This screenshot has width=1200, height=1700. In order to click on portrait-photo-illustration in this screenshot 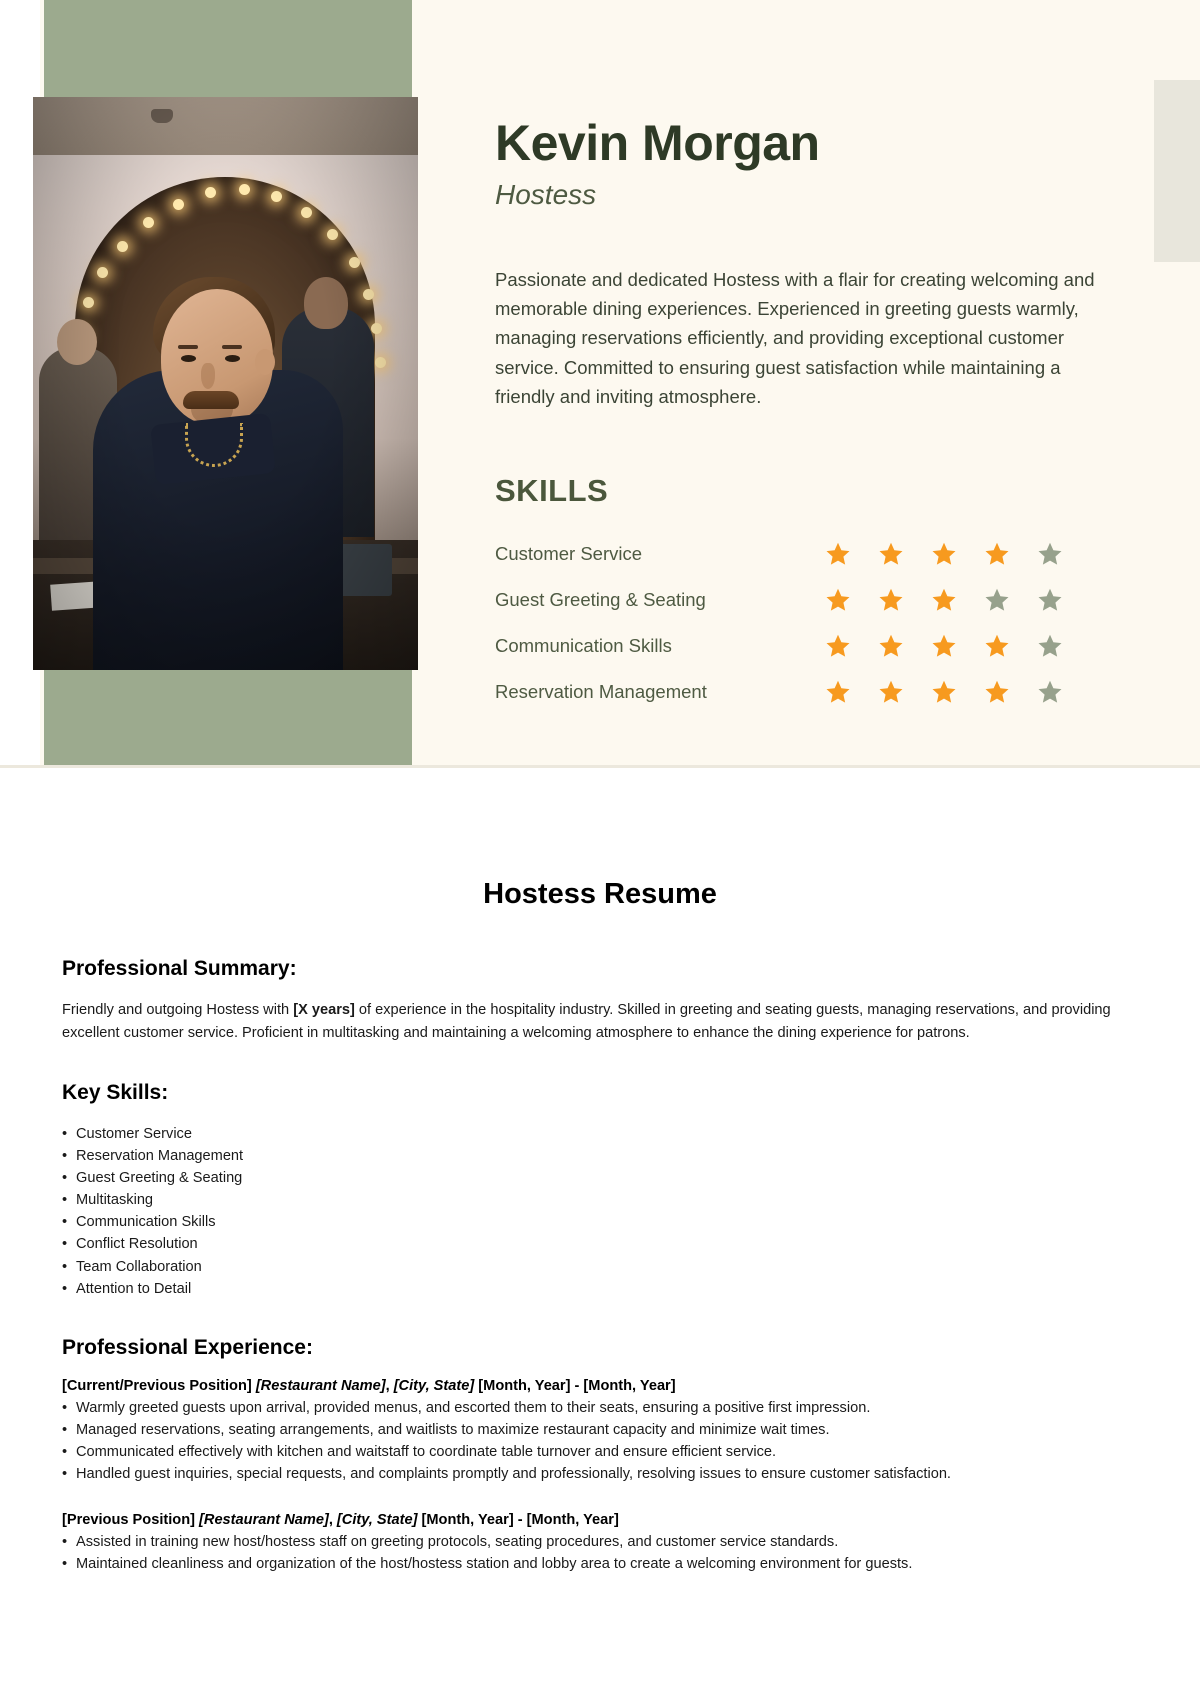, I will do `click(225, 383)`.